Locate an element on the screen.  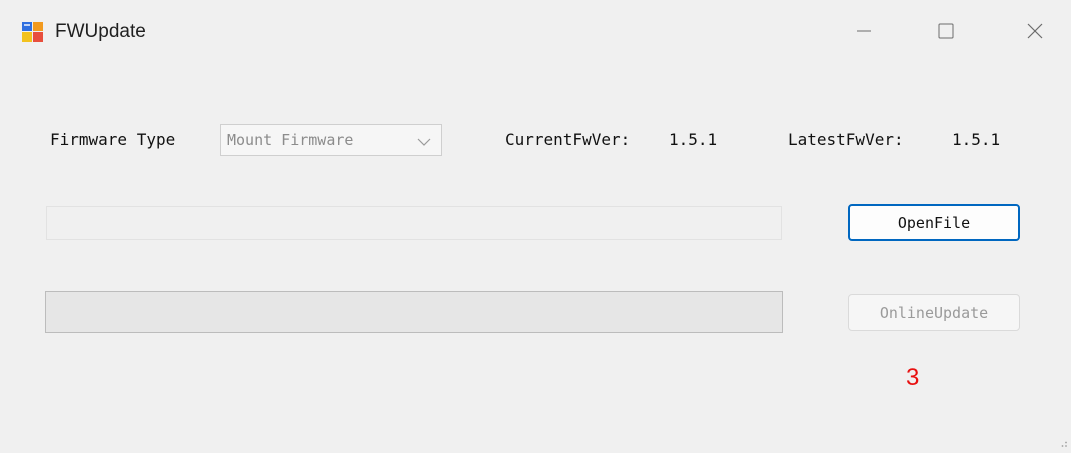
firmware-type-label: Firmware Type is located at coordinates (113, 139).